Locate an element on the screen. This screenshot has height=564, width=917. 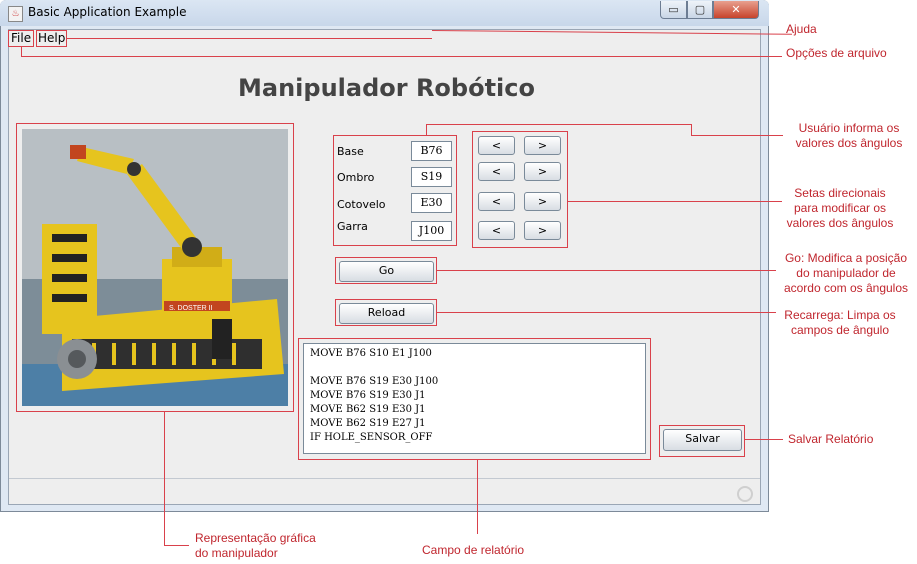
ombro-input: S19 is located at coordinates (431, 177).